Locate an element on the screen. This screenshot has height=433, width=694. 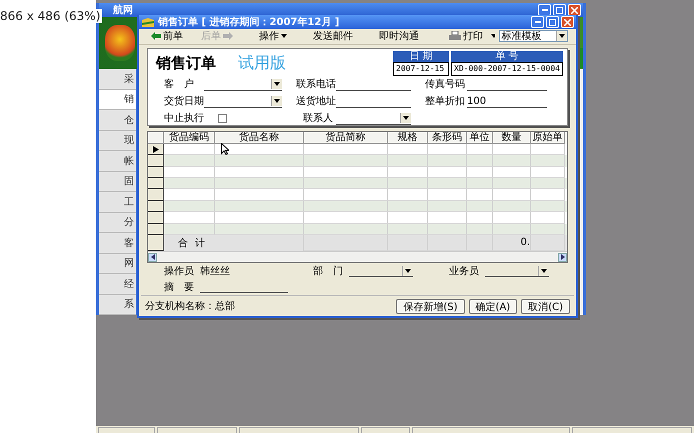
right-arrow-icon is located at coordinates (228, 36).